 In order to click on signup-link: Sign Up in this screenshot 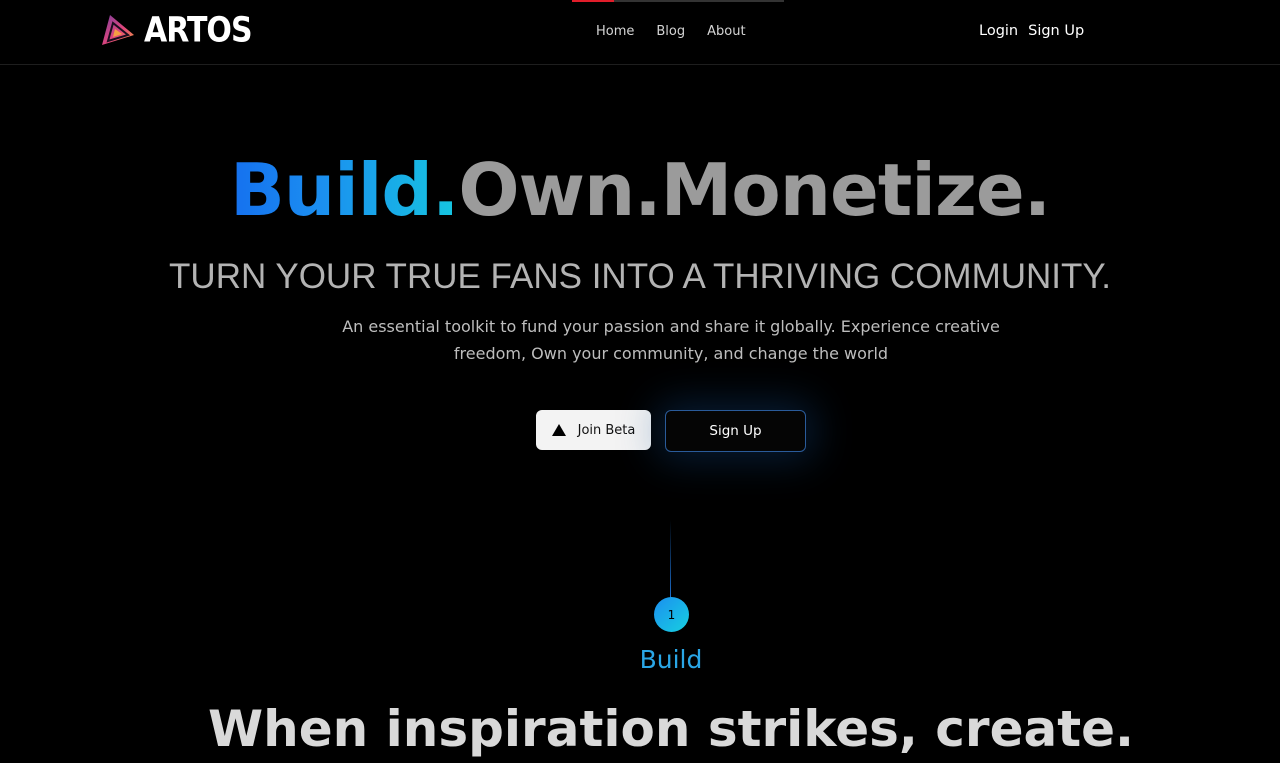, I will do `click(1056, 31)`.